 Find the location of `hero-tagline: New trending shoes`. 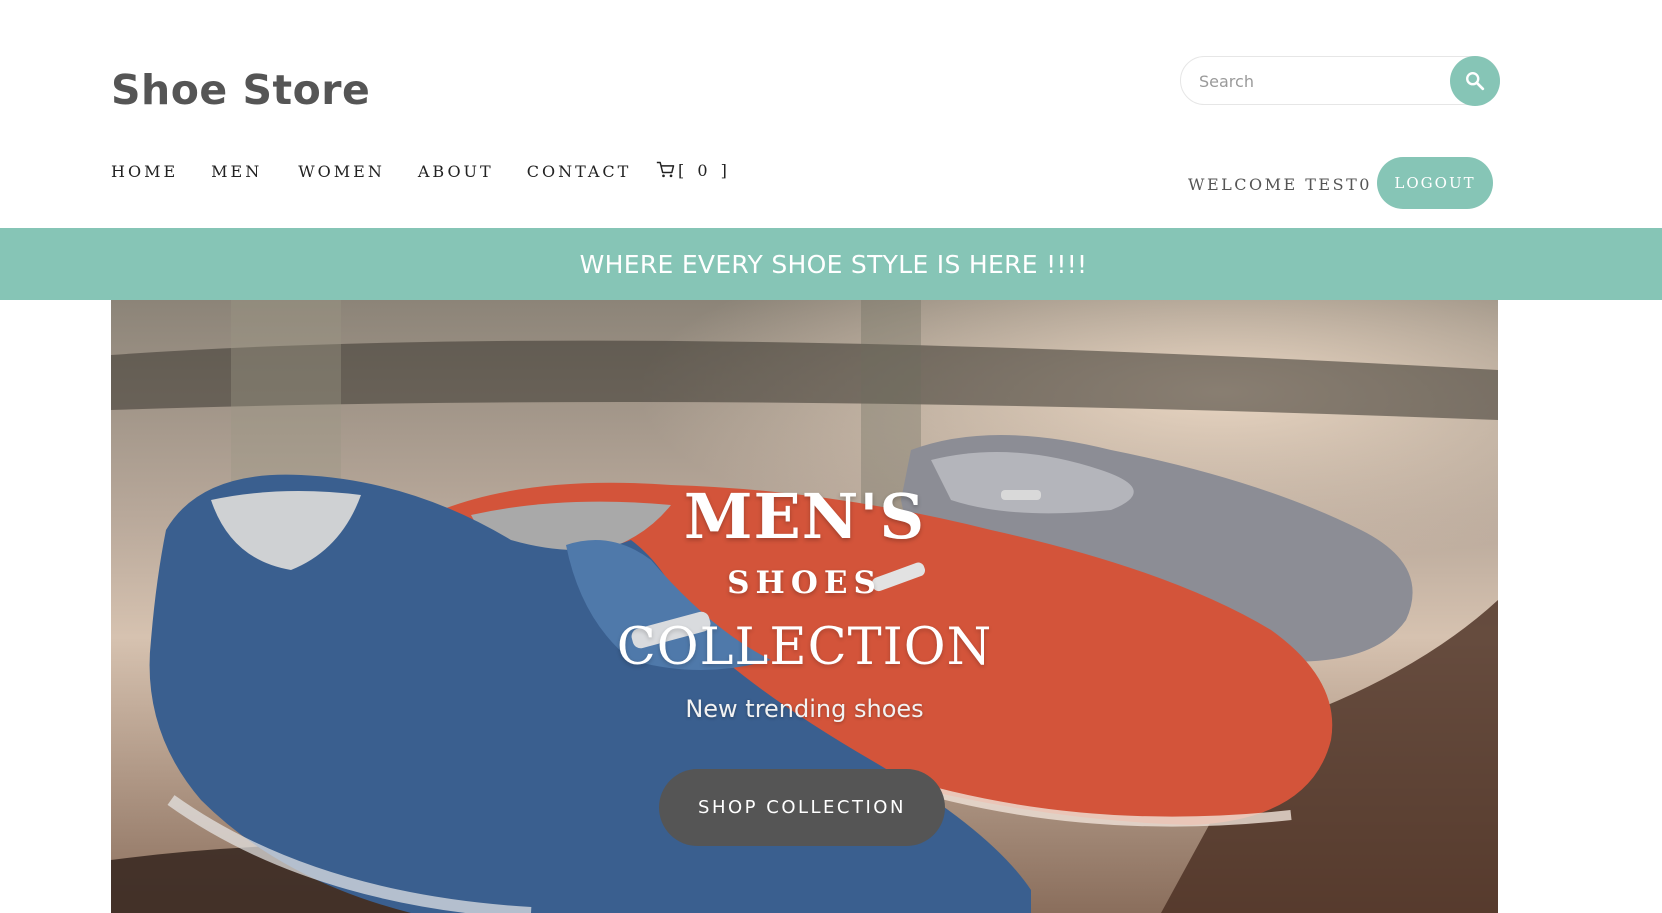

hero-tagline: New trending shoes is located at coordinates (804, 709).